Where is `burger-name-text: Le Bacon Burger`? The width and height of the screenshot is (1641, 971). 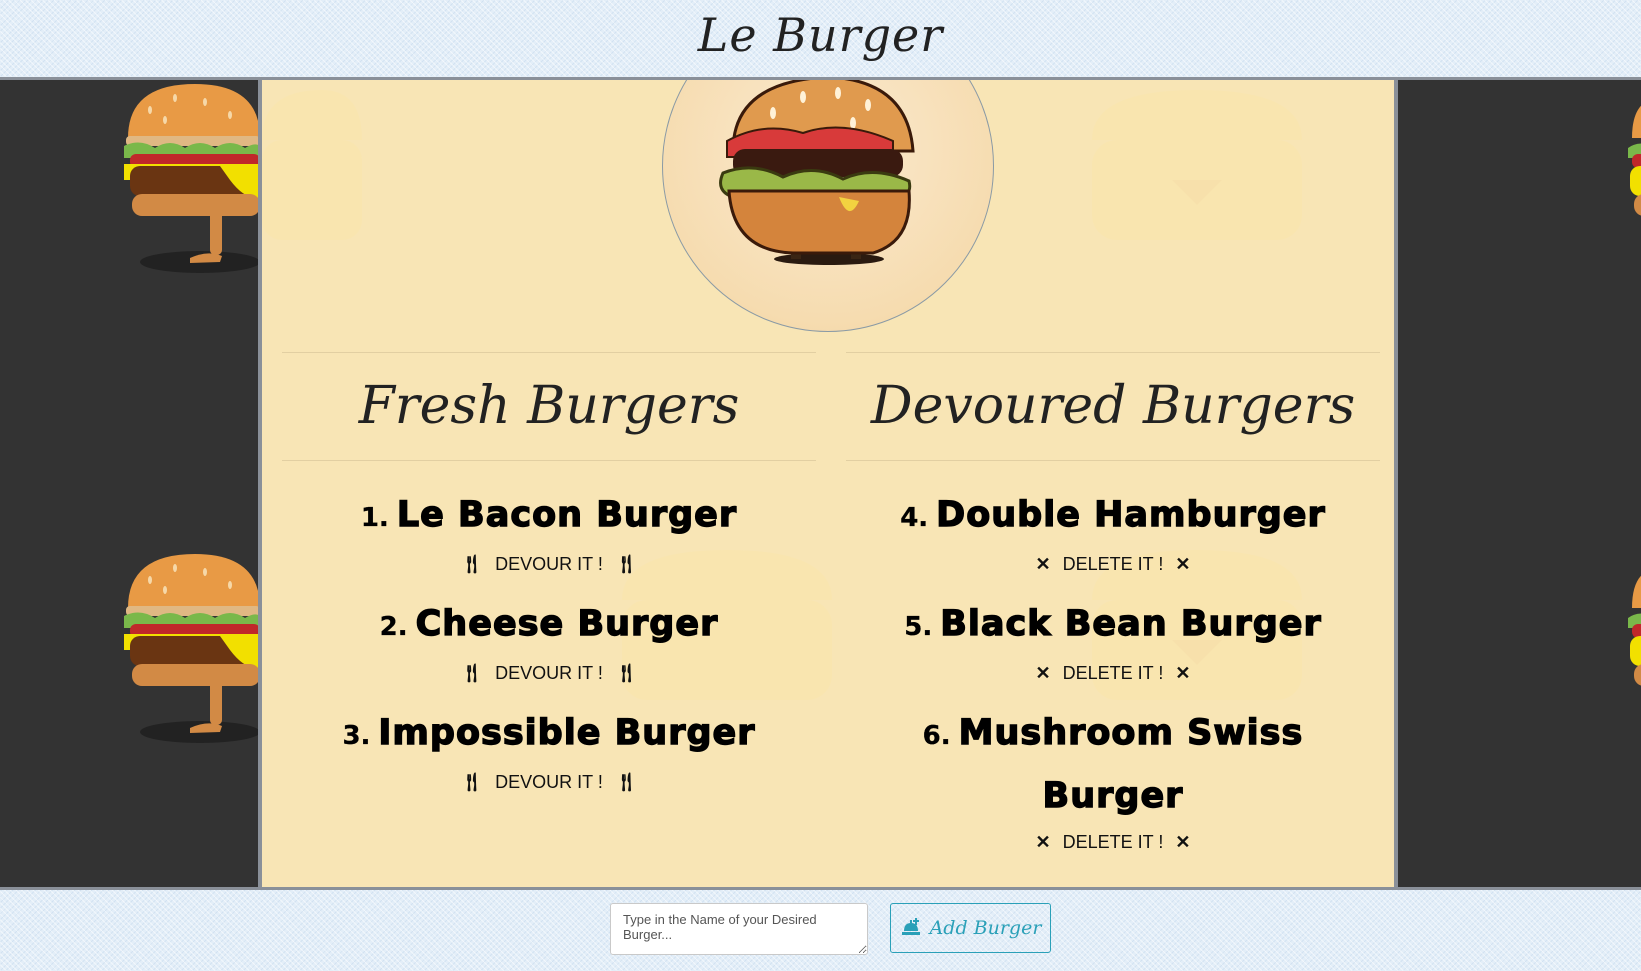 burger-name-text: Le Bacon Burger is located at coordinates (567, 514).